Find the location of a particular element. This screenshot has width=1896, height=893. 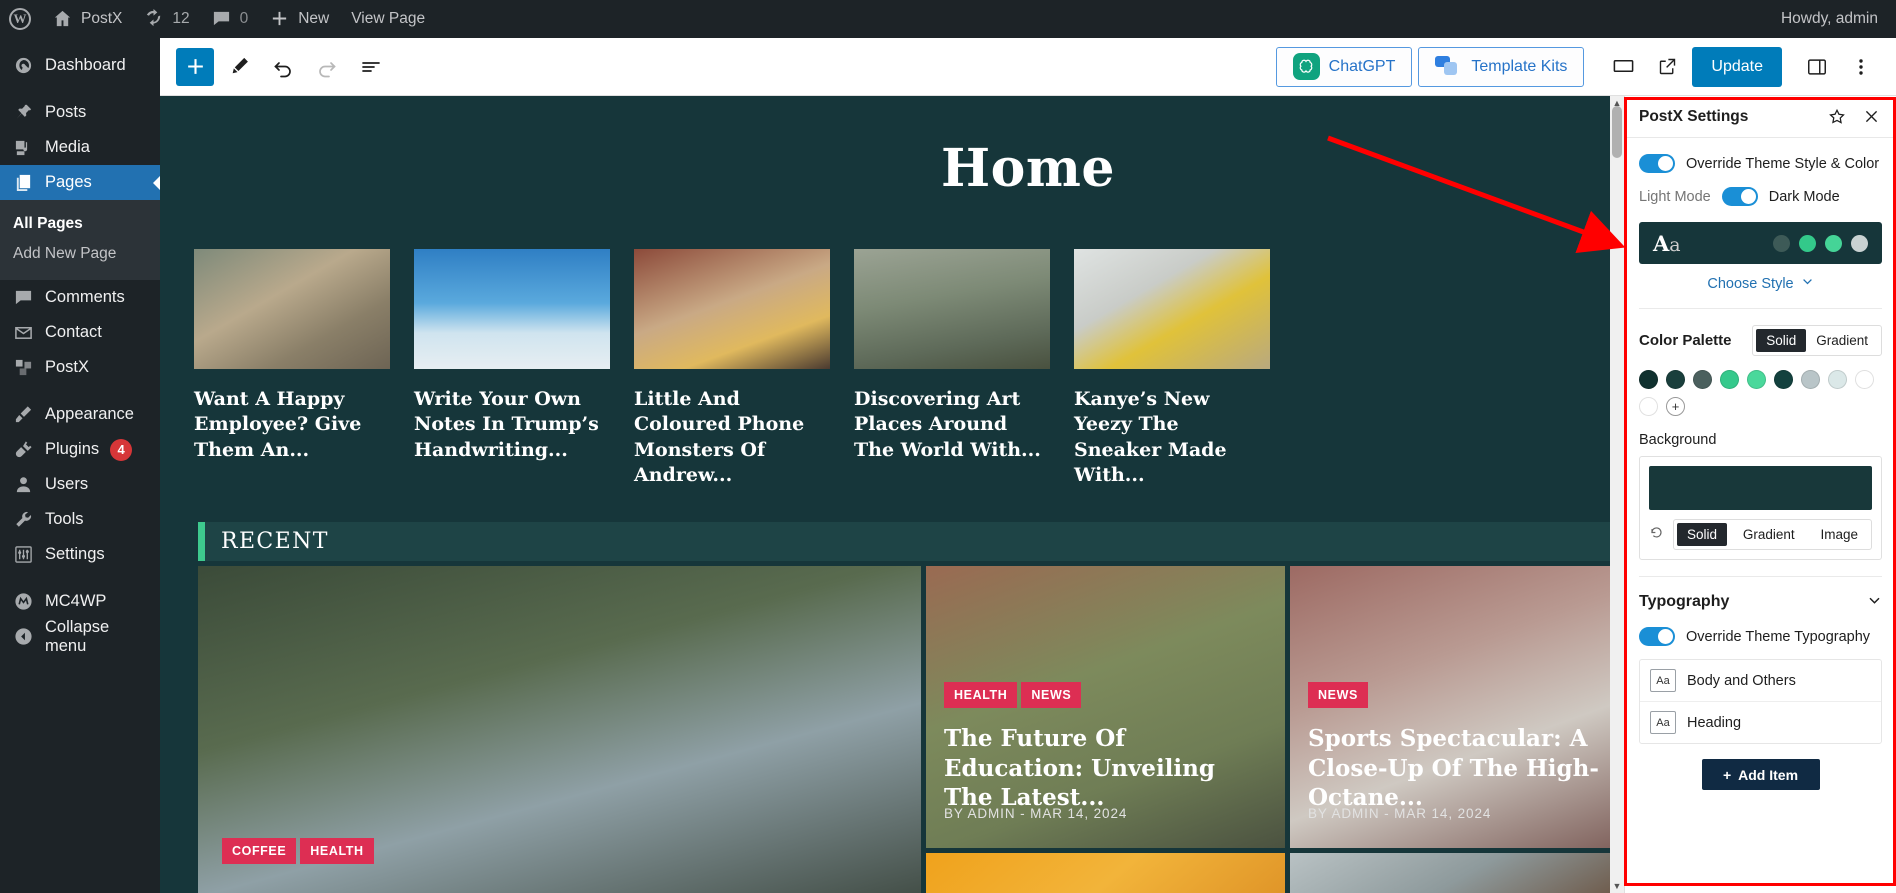

view-desktop-button is located at coordinates (1623, 67).